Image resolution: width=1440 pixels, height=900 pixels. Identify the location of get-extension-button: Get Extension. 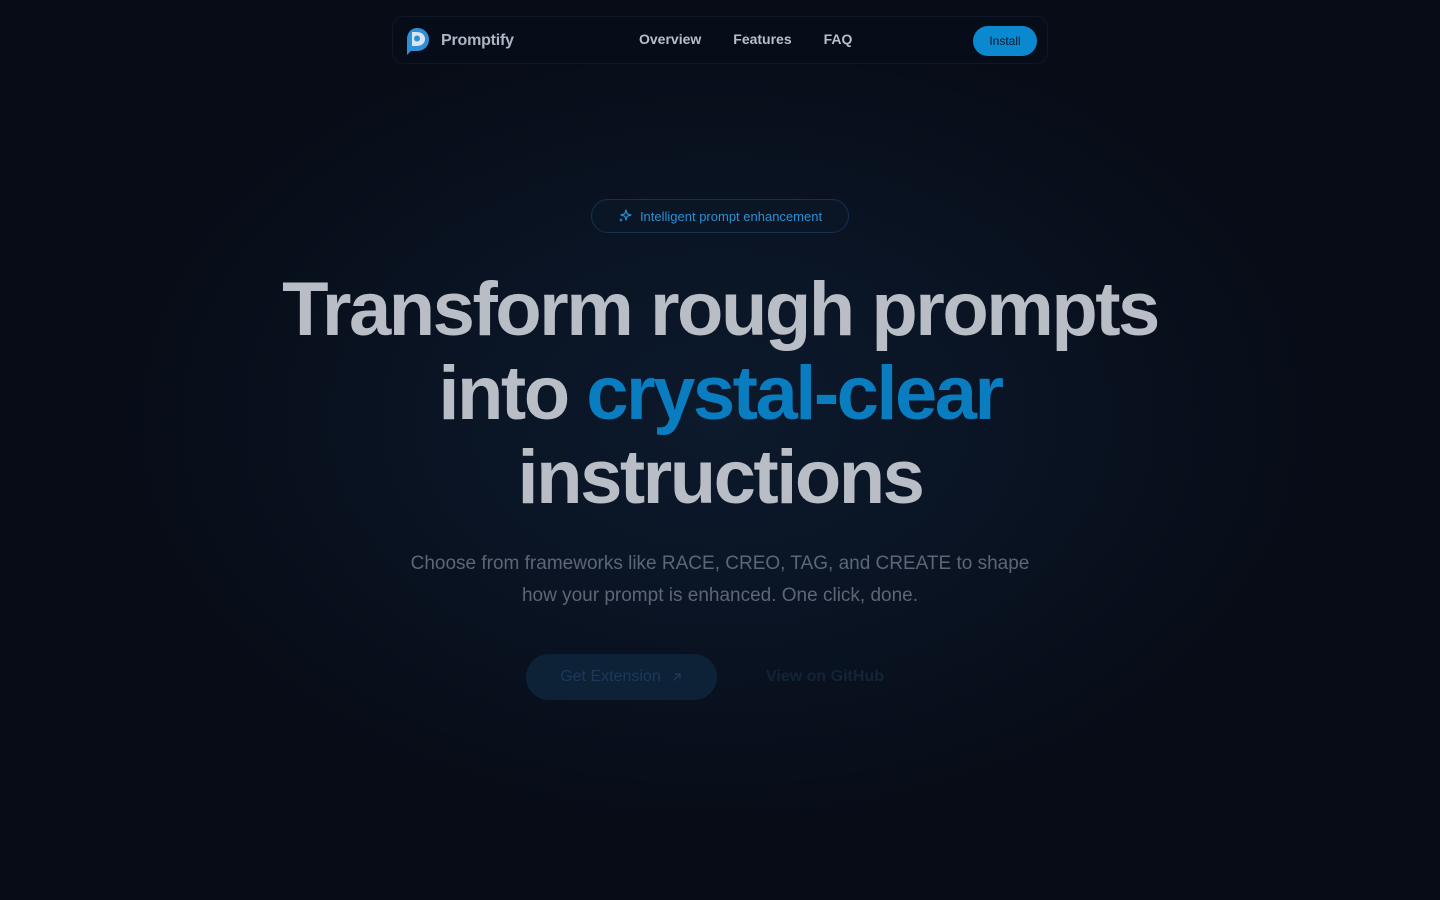
(621, 677).